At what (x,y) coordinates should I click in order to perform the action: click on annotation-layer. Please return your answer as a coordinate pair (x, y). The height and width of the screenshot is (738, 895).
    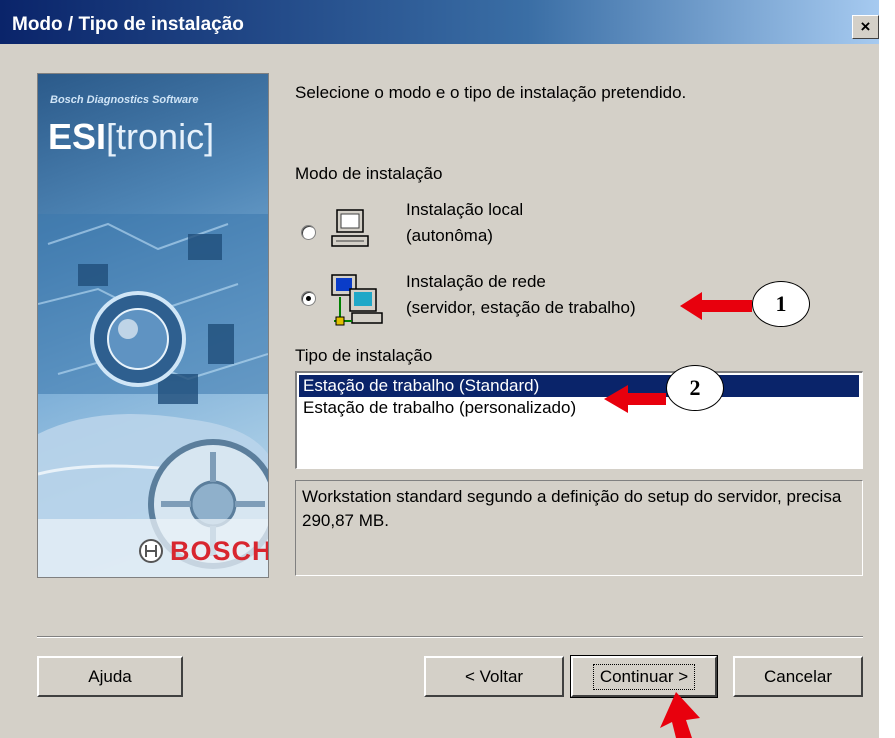
    Looking at the image, I should click on (678, 515).